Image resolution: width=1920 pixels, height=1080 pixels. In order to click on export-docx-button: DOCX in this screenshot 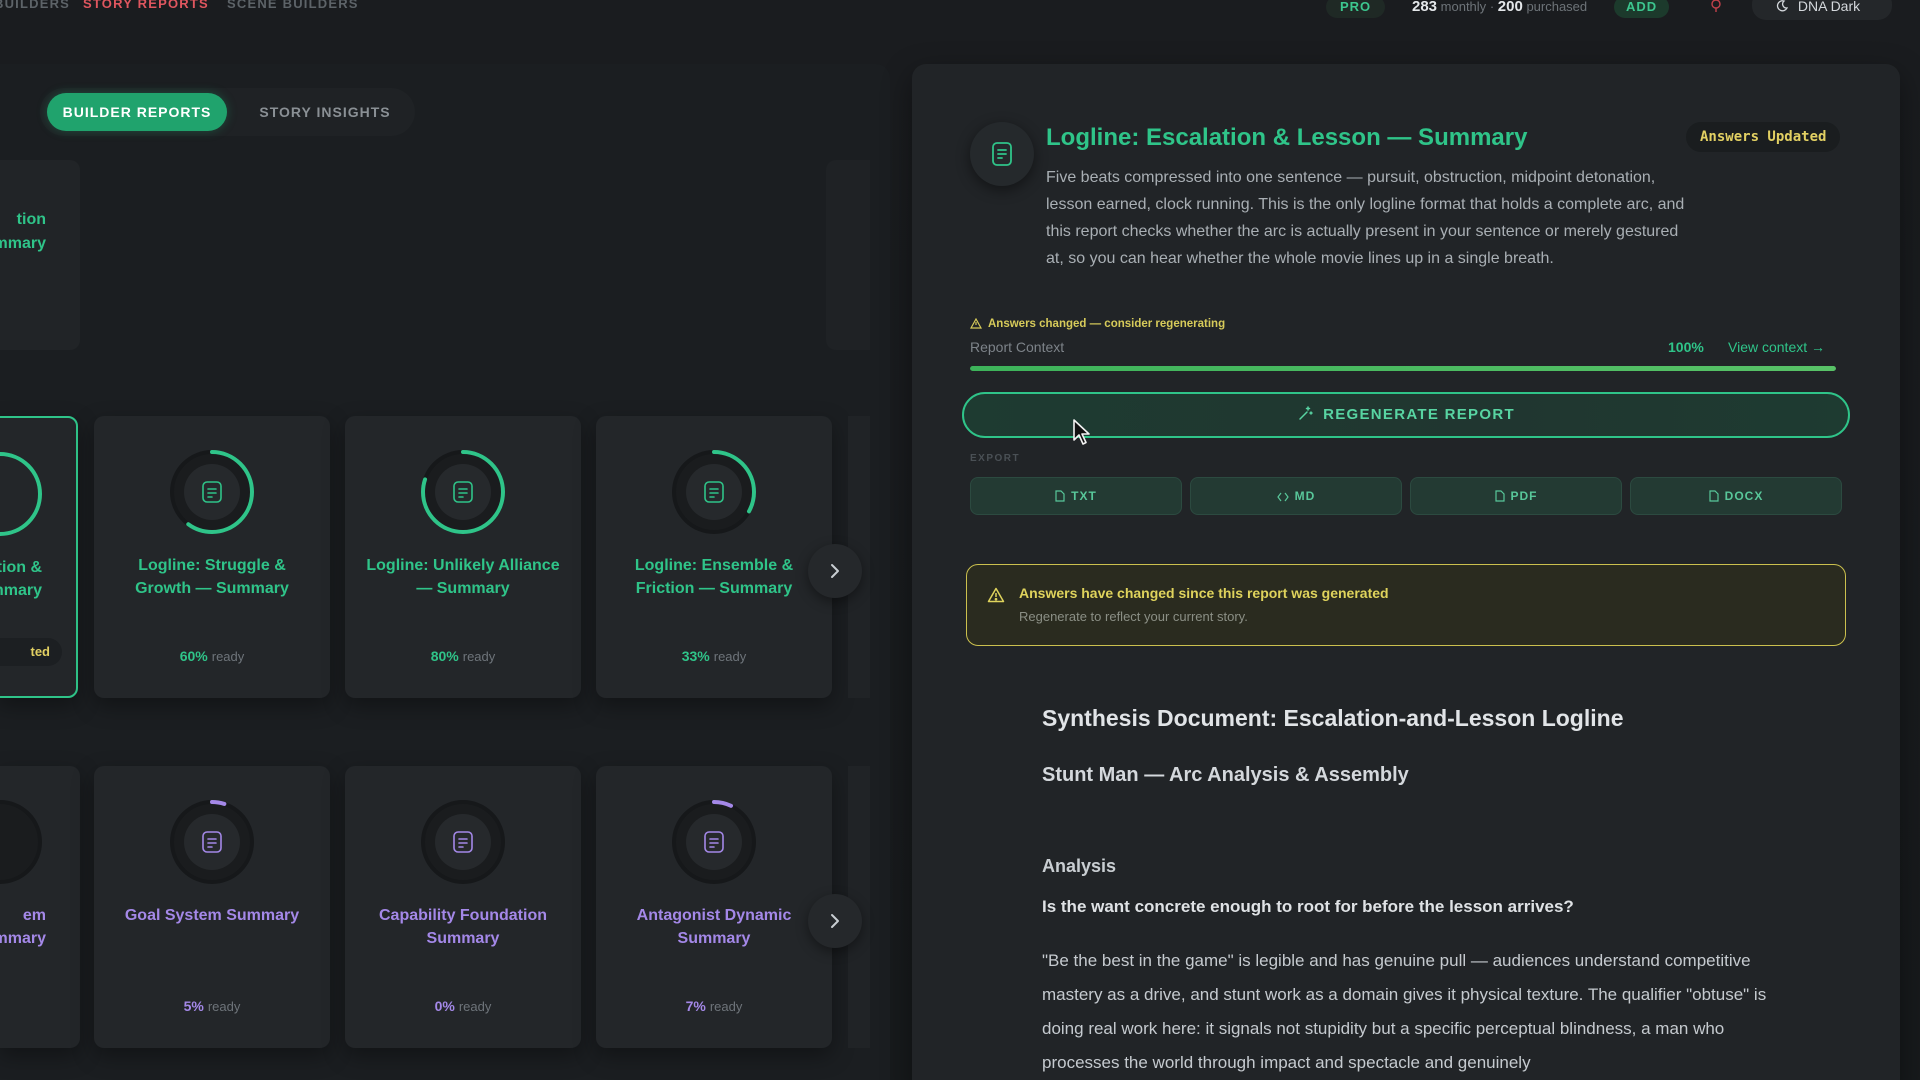, I will do `click(1736, 496)`.